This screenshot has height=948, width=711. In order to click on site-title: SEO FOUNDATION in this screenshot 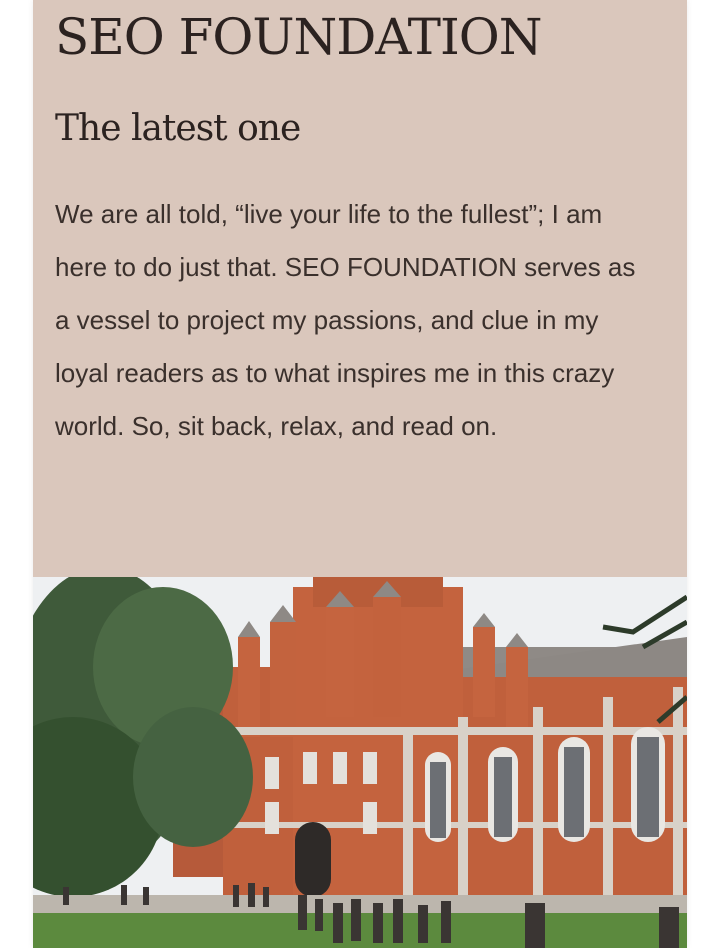, I will do `click(299, 37)`.